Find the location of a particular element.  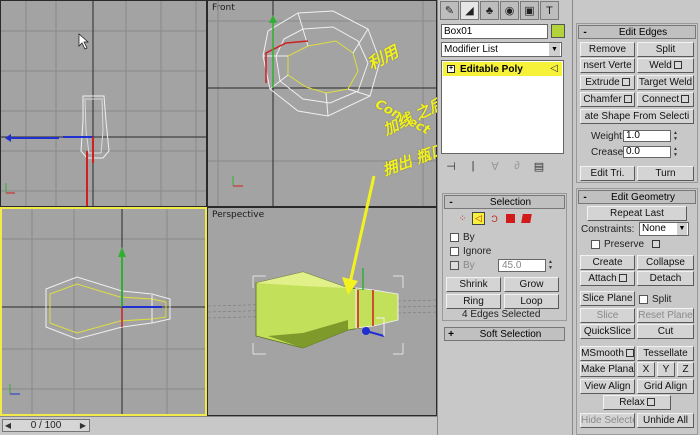

expand-icon: + is located at coordinates (451, 69).